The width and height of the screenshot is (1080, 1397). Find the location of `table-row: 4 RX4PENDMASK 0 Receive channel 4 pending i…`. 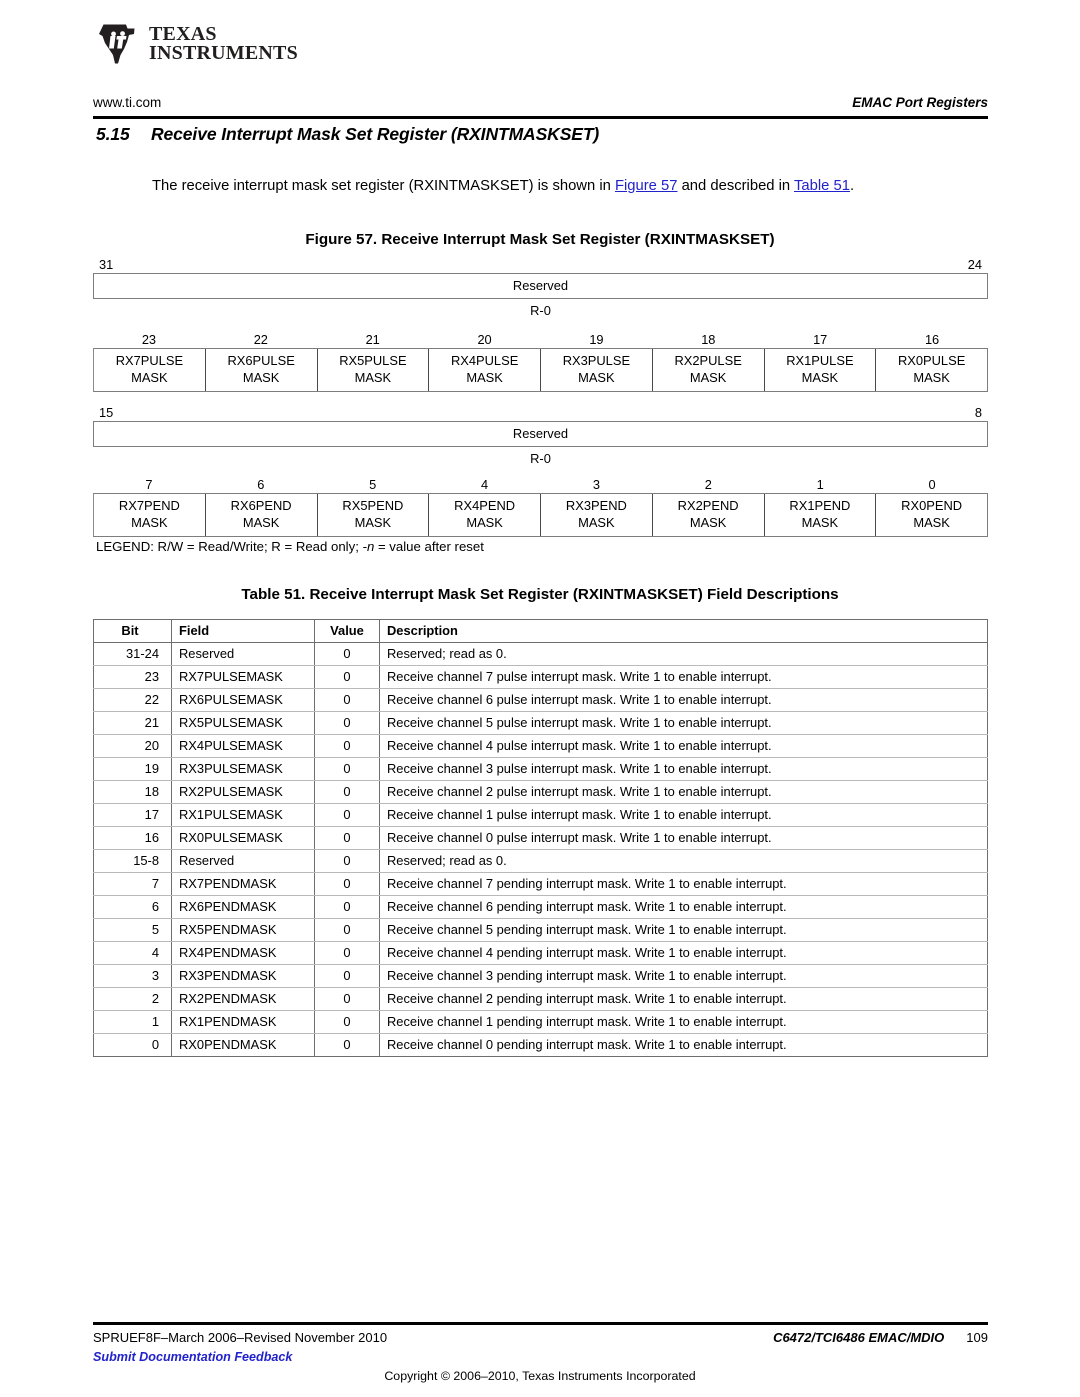

table-row: 4 RX4PENDMASK 0 Receive channel 4 pending i… is located at coordinates (540, 953).